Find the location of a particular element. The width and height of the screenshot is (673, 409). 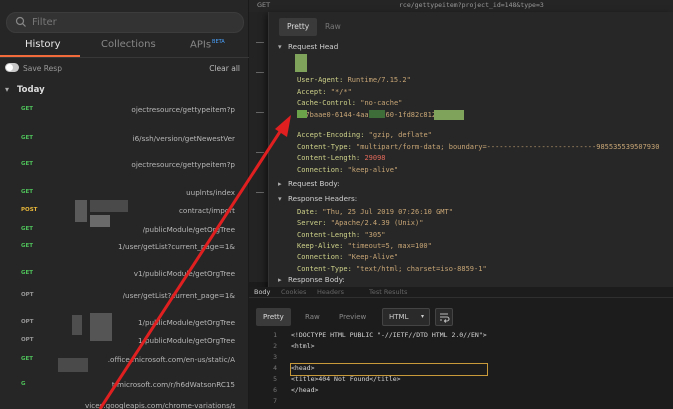

history-group-today: ▾ Today is located at coordinates (124, 89).